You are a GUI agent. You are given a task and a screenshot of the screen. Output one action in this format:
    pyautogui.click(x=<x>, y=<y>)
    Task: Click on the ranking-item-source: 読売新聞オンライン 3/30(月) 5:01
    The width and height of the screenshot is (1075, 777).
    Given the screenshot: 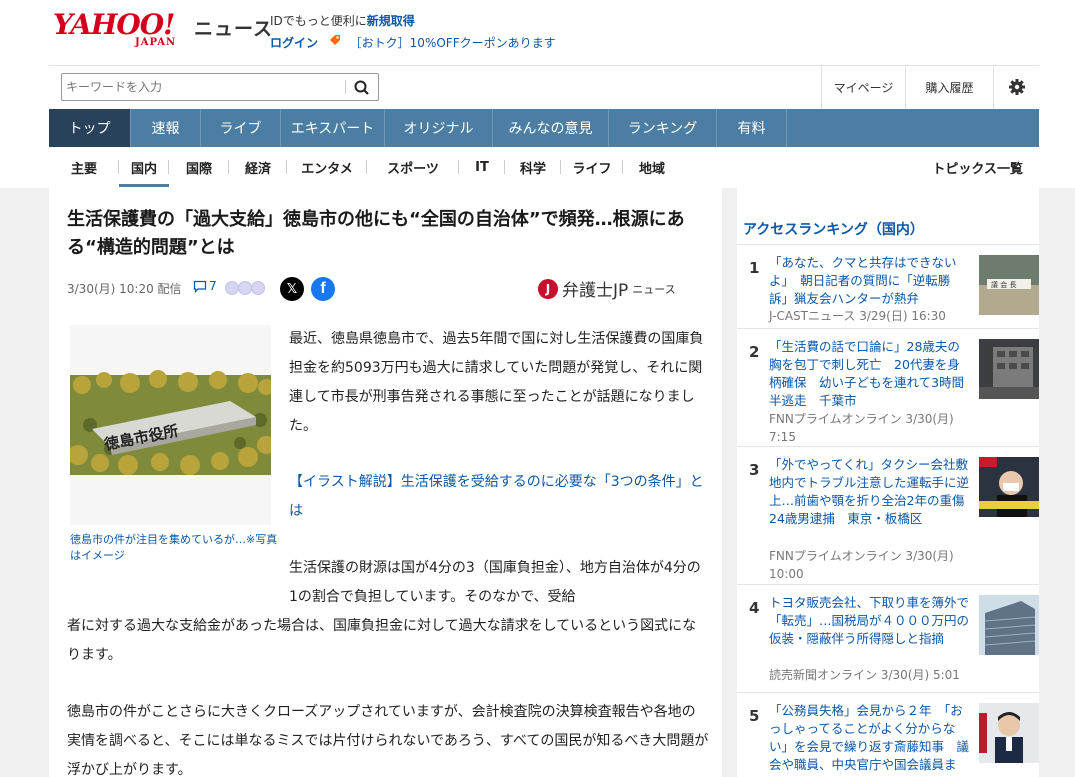 What is the action you would take?
    pyautogui.click(x=864, y=675)
    